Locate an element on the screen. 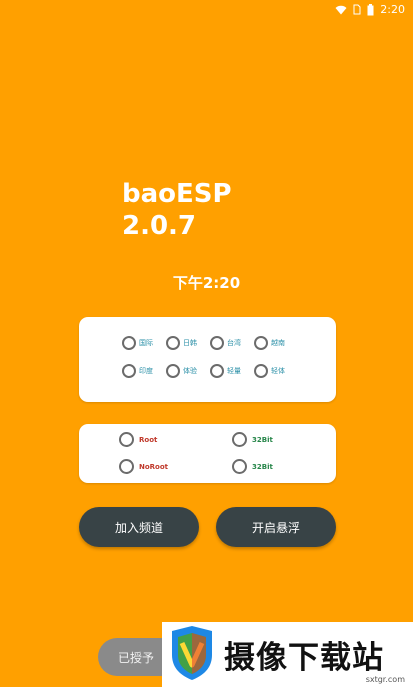 This screenshot has width=413, height=687. mode-option-noroot: NoRoot is located at coordinates (143, 466).